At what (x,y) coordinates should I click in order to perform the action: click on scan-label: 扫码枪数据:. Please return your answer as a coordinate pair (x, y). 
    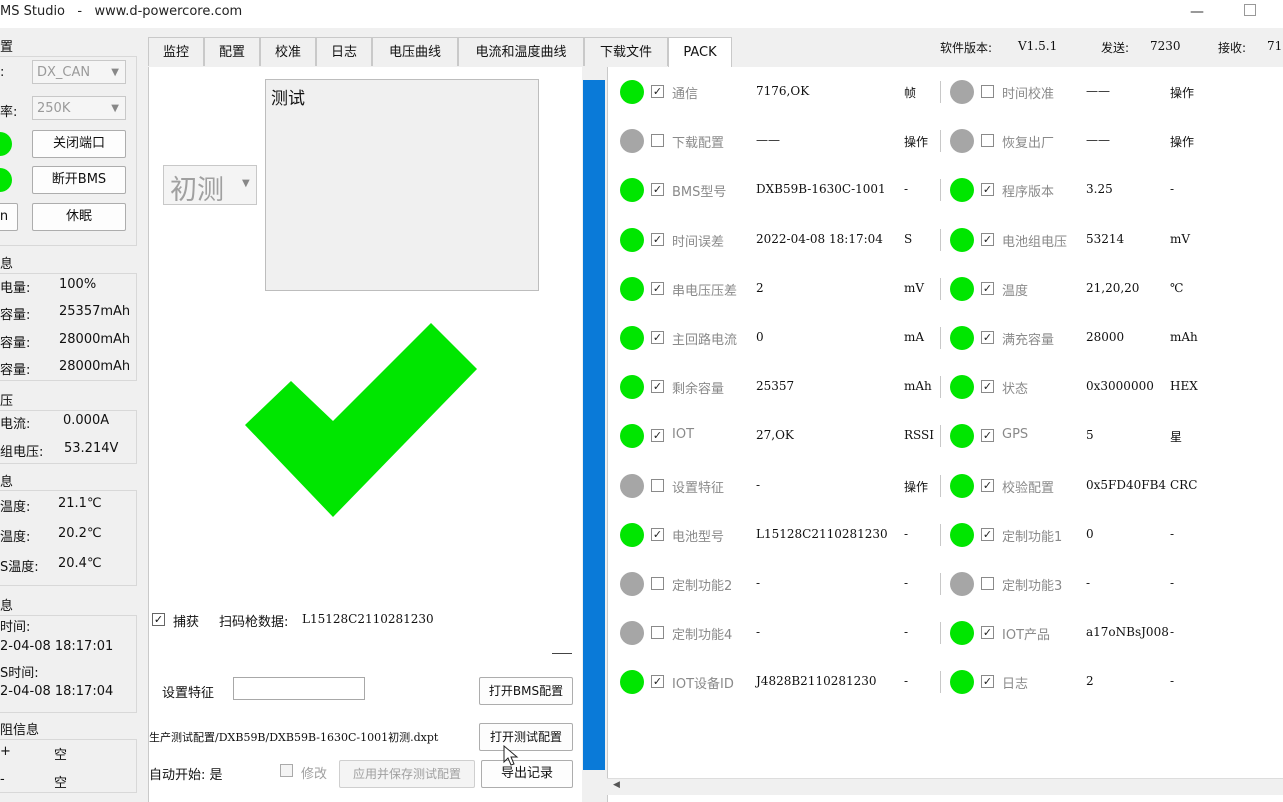
    Looking at the image, I should click on (254, 622).